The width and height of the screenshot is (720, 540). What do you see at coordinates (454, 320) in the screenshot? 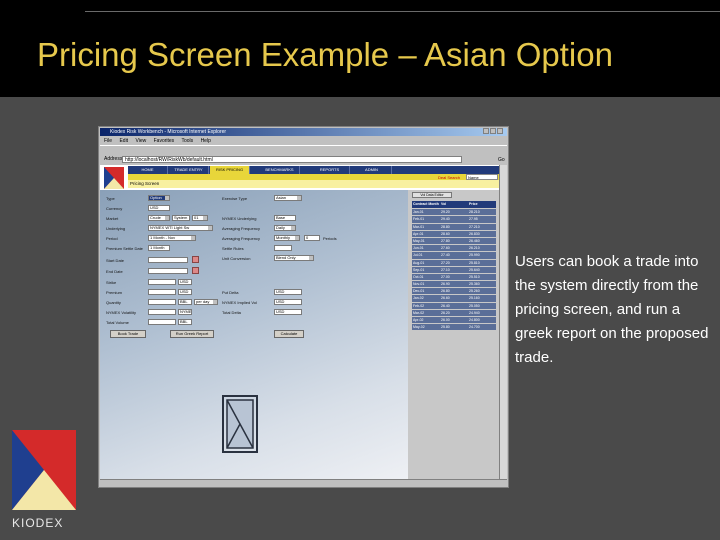
I see `vol-table-row: Apr-02 26.00 24.800` at bounding box center [454, 320].